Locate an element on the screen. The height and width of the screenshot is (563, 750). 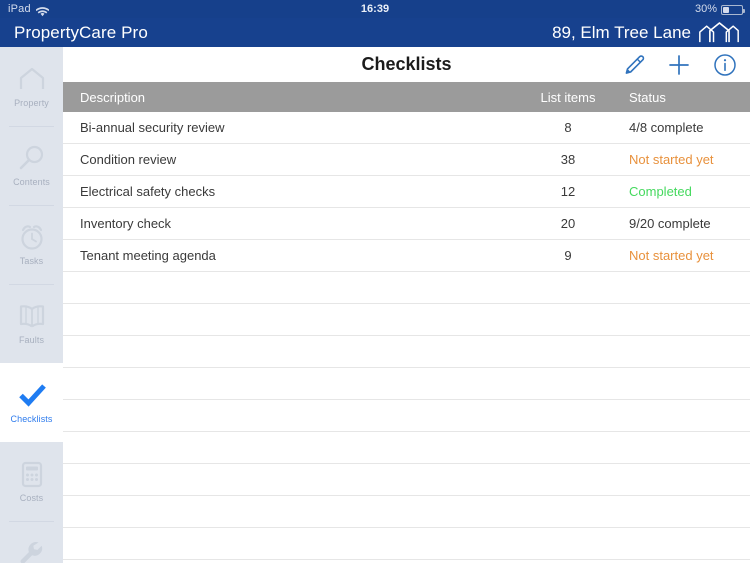
house-icon is located at coordinates (32, 79).